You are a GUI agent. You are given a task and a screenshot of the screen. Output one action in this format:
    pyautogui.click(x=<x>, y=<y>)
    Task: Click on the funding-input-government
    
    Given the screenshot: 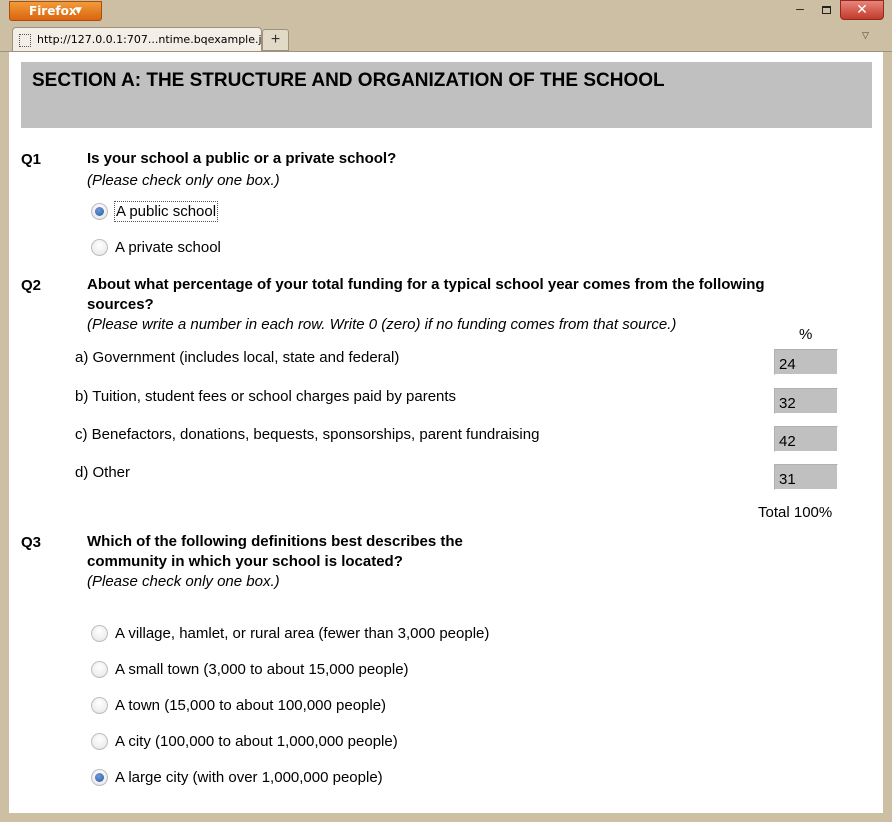 What is the action you would take?
    pyautogui.click(x=806, y=362)
    